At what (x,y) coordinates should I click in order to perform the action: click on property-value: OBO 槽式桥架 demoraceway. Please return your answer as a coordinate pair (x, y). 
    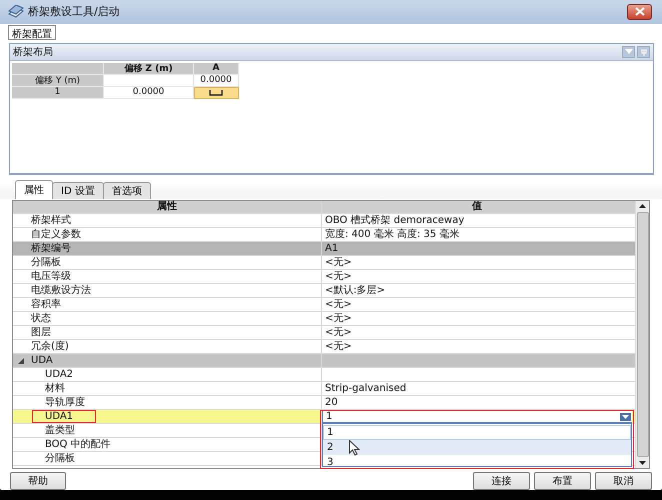
    Looking at the image, I should click on (394, 221).